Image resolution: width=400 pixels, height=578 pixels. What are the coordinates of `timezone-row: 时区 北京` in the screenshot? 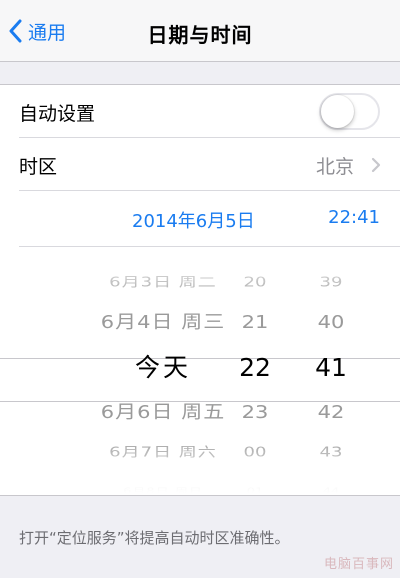 It's located at (200, 164).